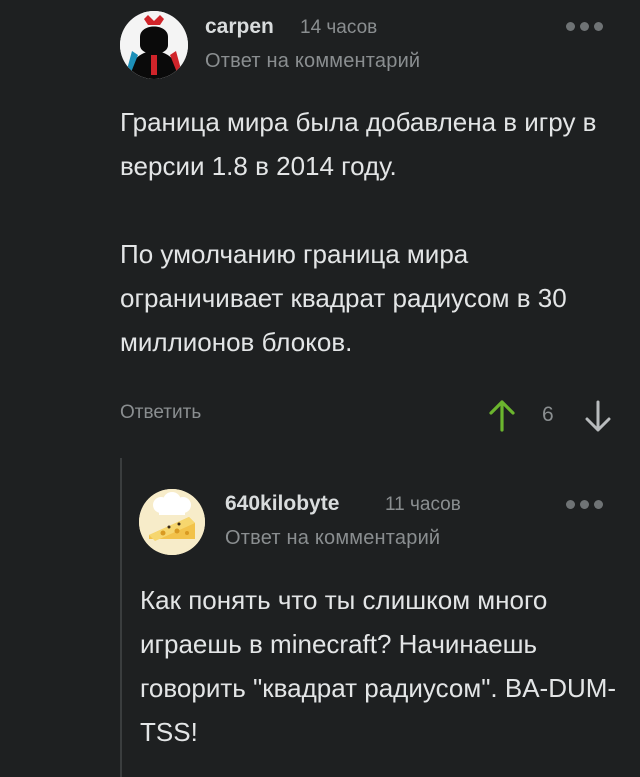 The height and width of the screenshot is (777, 640). What do you see at coordinates (423, 504) in the screenshot?
I see `timestamp: 11 часов` at bounding box center [423, 504].